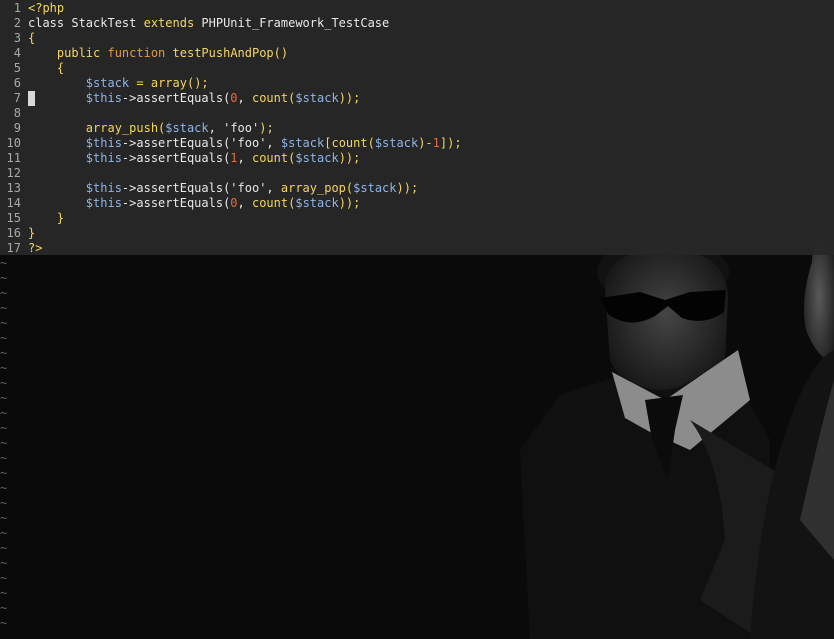 The width and height of the screenshot is (834, 639). Describe the element at coordinates (140, 53) in the screenshot. I see `code-token: function` at that location.